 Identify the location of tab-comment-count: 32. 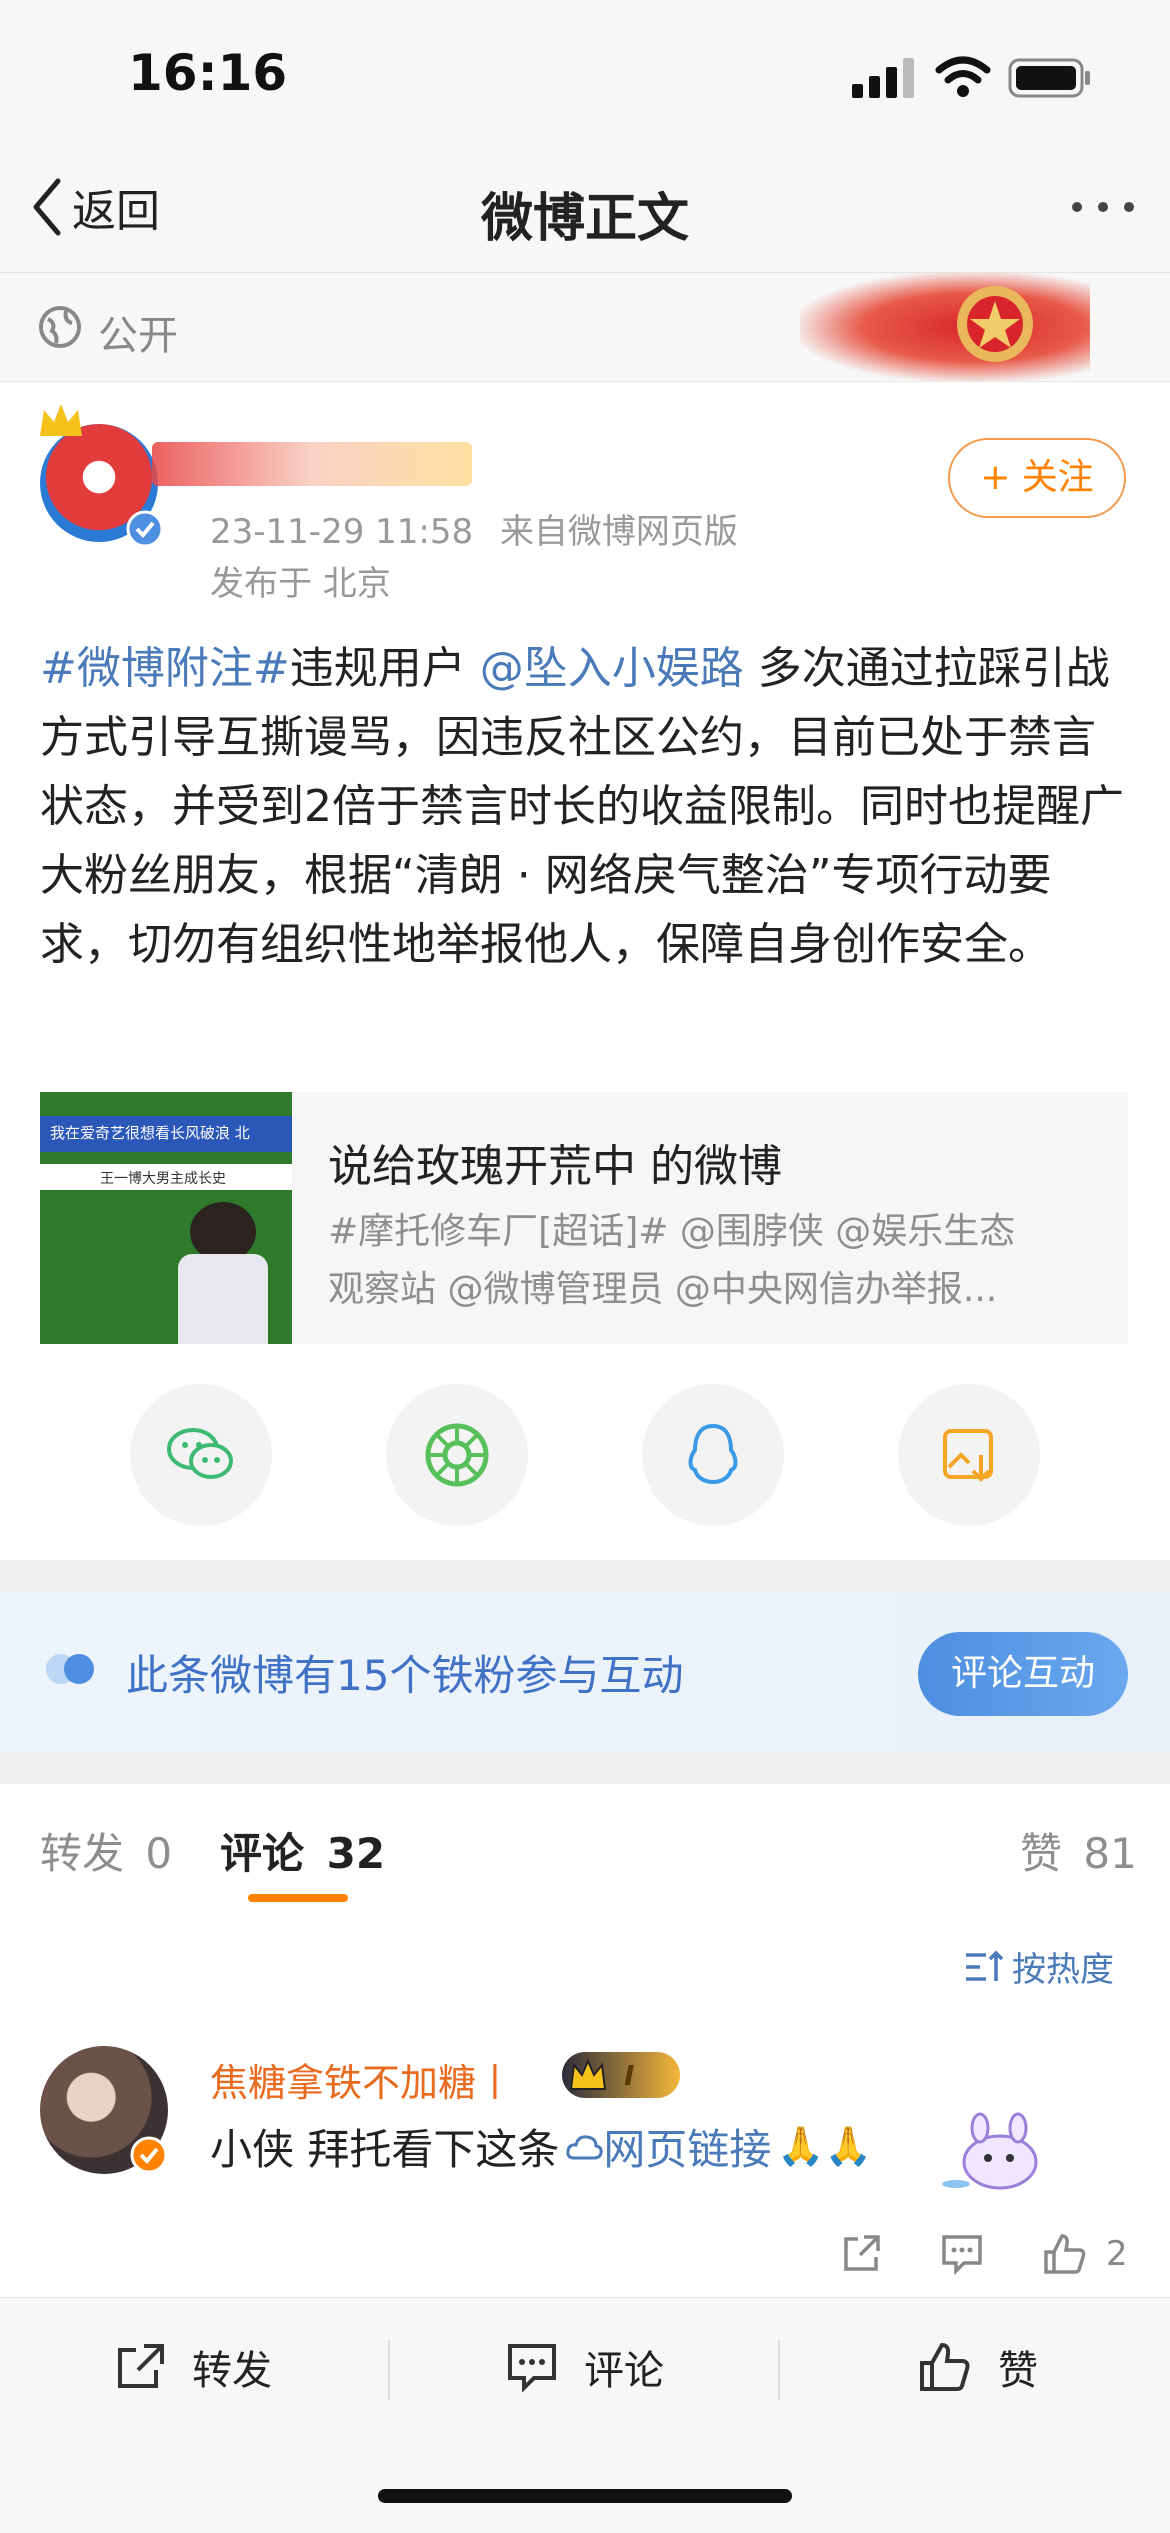
(356, 1853).